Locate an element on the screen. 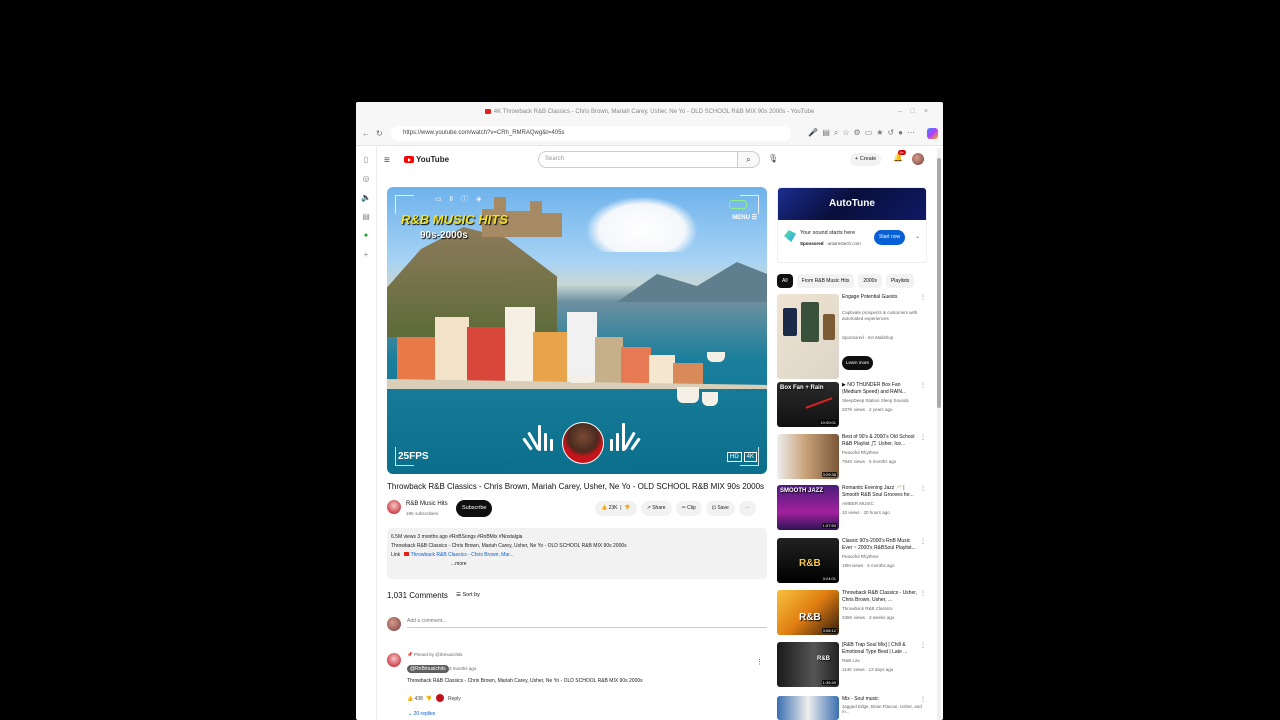 This screenshot has width=1280, height=720. read-aloud-icon: 🎤 is located at coordinates (815, 132).